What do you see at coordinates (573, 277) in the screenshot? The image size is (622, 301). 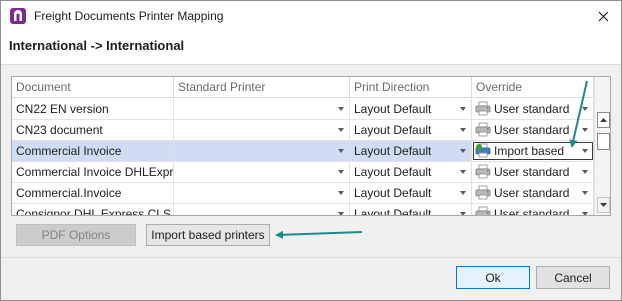 I see `cancel-button: Cancel` at bounding box center [573, 277].